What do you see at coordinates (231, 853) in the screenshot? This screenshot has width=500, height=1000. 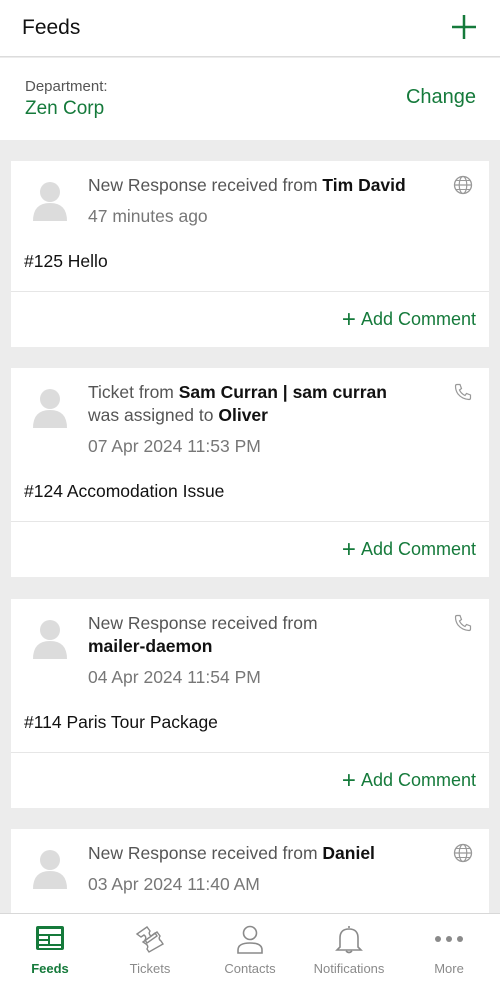 I see `feed-message: New Response received from Daniel` at bounding box center [231, 853].